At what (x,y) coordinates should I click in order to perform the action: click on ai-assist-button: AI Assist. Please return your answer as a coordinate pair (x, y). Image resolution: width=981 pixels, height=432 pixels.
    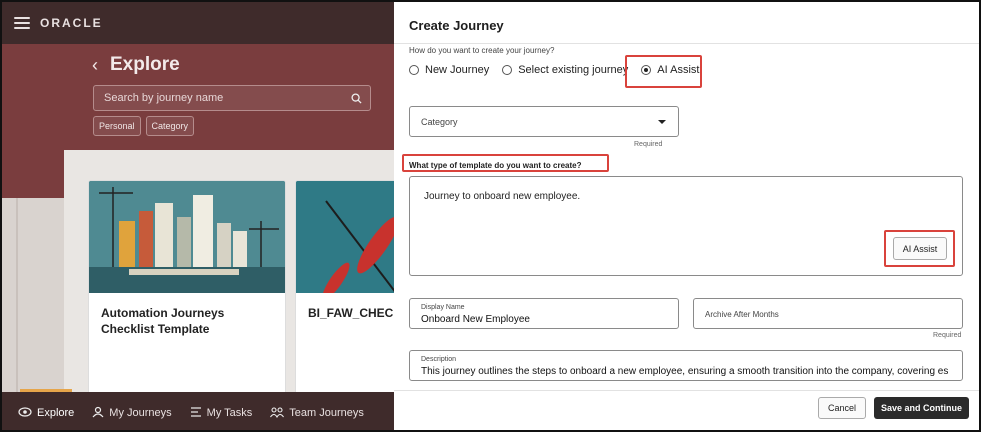
    Looking at the image, I should click on (920, 248).